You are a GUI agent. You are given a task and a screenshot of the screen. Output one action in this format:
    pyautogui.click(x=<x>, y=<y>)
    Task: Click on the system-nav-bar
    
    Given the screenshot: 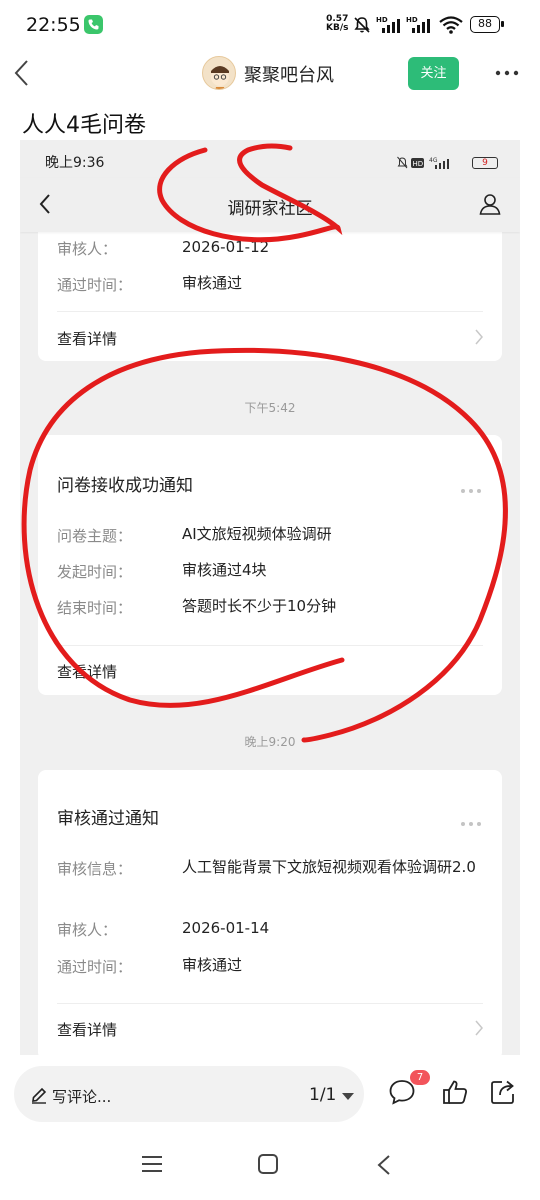 What is the action you would take?
    pyautogui.click(x=270, y=1170)
    